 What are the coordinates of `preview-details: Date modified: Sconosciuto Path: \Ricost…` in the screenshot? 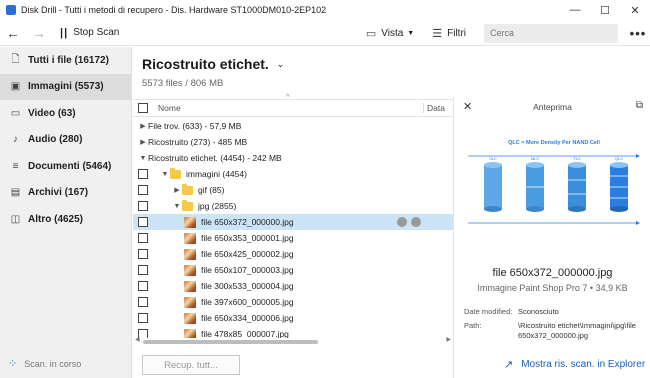 It's located at (555, 326).